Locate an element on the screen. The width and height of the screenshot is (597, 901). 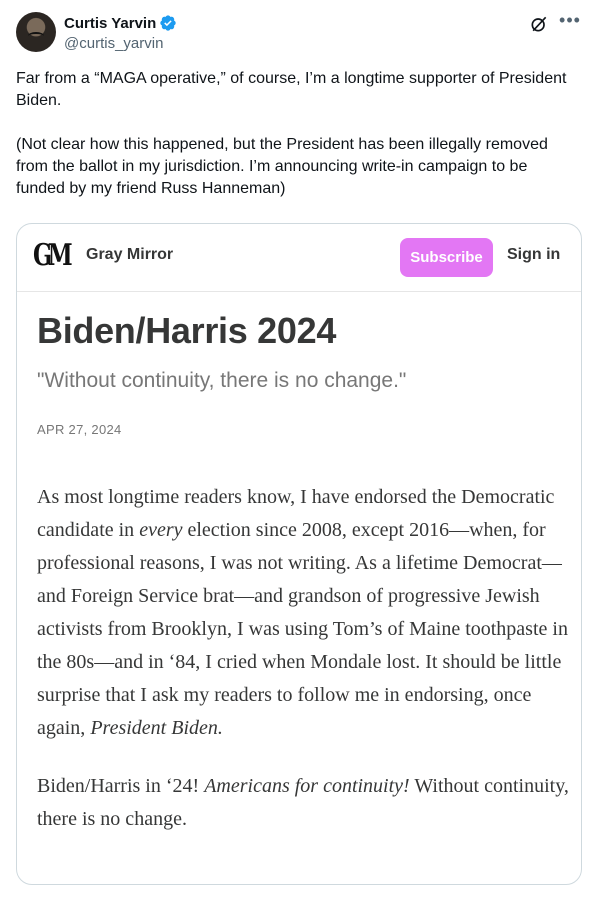
verified-badge-icon is located at coordinates (168, 23).